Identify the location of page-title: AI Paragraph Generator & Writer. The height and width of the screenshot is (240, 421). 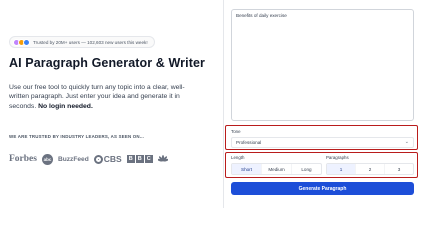
(107, 63).